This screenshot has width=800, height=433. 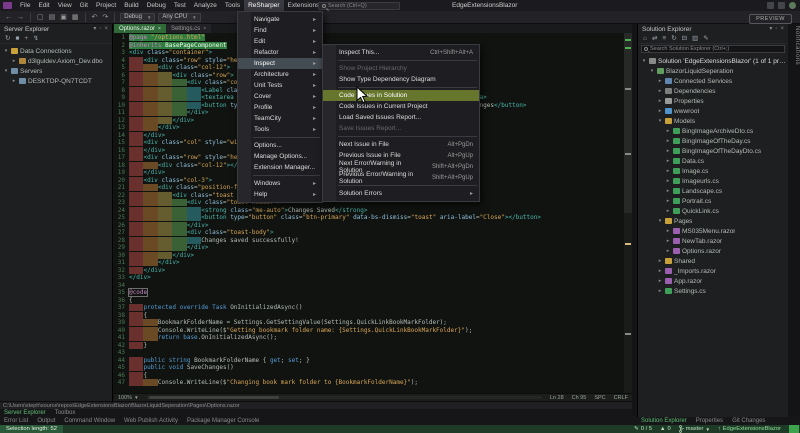 I want to click on pending-changes-filter-icon: ≡, so click(x=664, y=39).